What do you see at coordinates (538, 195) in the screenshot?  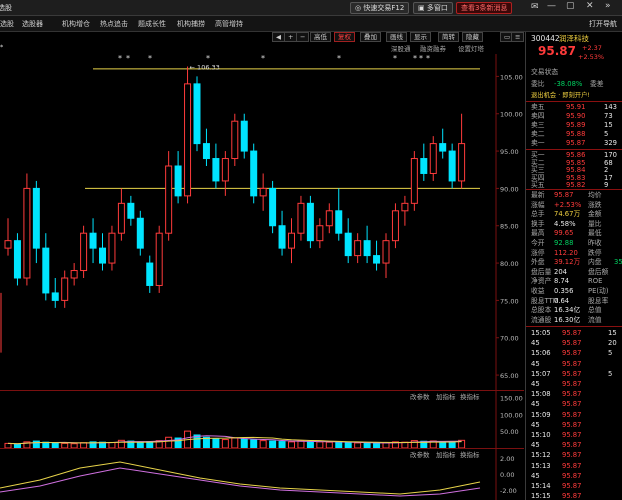 I see `stat-label: 最新` at bounding box center [538, 195].